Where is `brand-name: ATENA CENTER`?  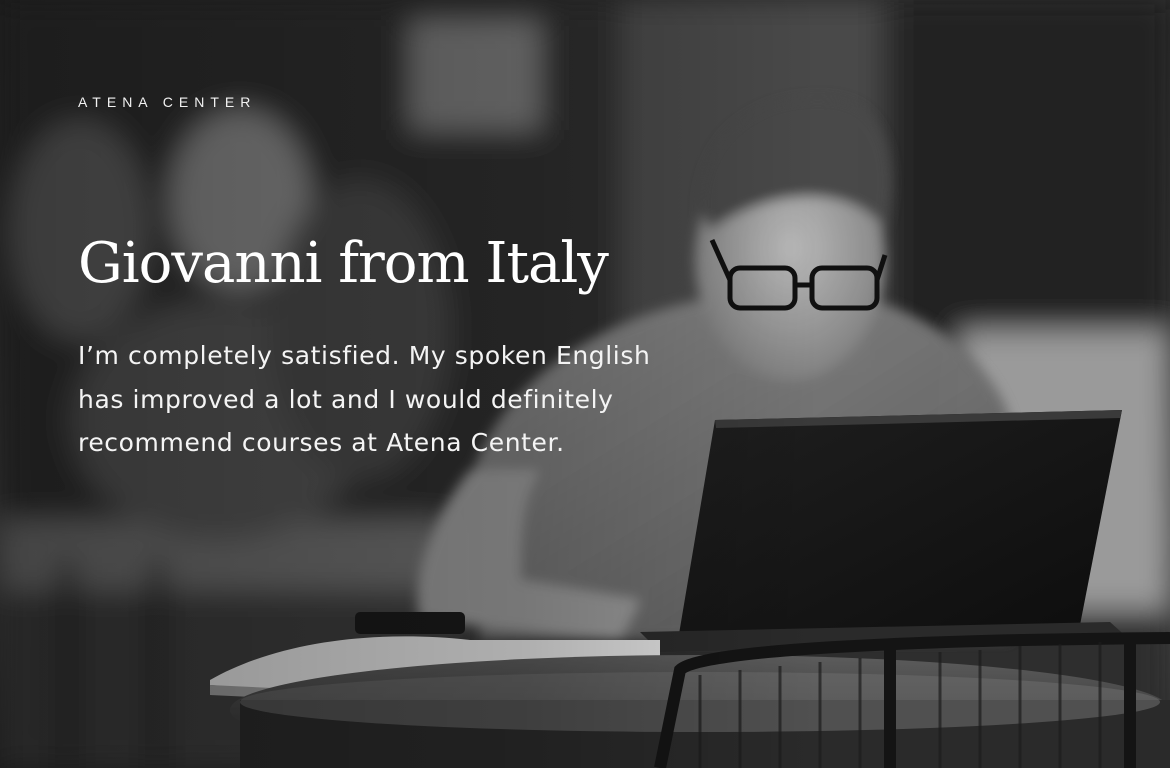
brand-name: ATENA CENTER is located at coordinates (167, 102).